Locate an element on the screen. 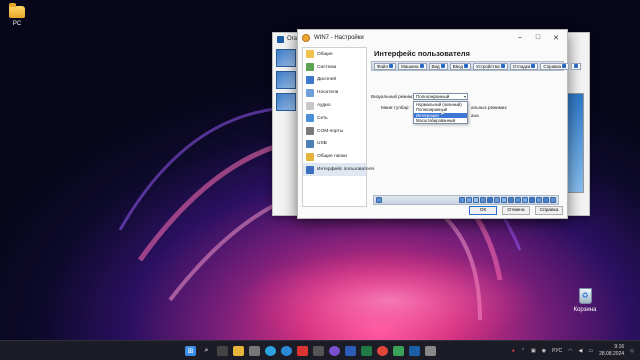 The height and width of the screenshot is (360, 640). recycle-bin-icon is located at coordinates (585, 296).